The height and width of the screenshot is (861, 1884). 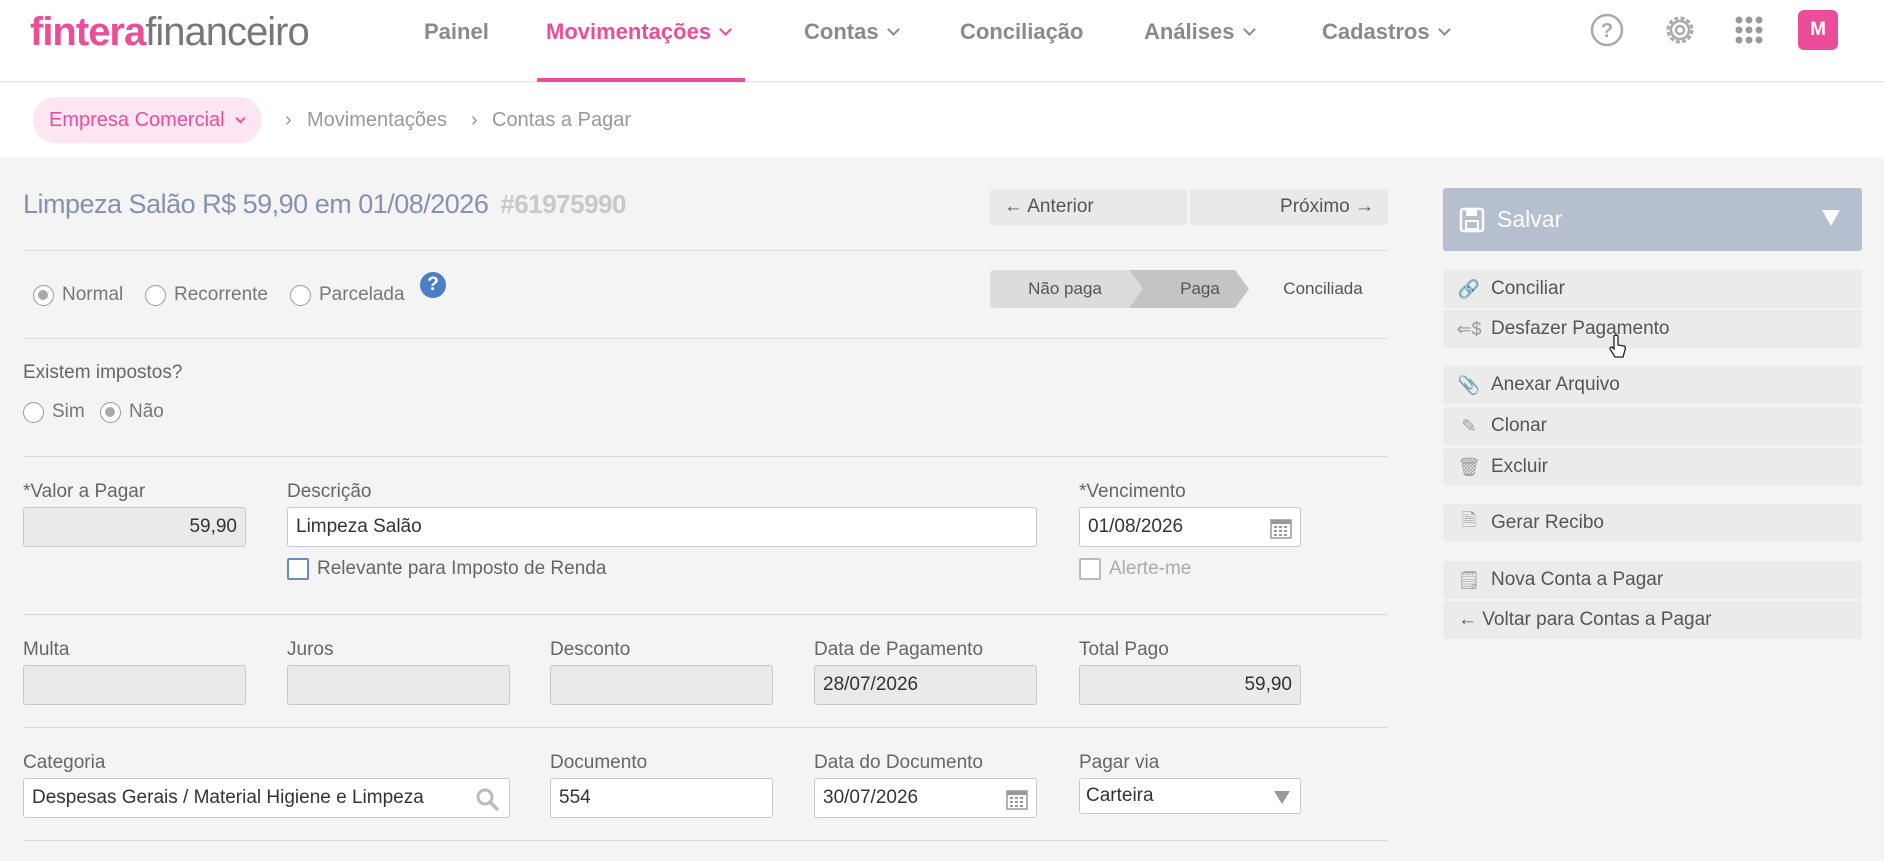 What do you see at coordinates (1528, 288) in the screenshot?
I see `conciliar-label: Conciliar` at bounding box center [1528, 288].